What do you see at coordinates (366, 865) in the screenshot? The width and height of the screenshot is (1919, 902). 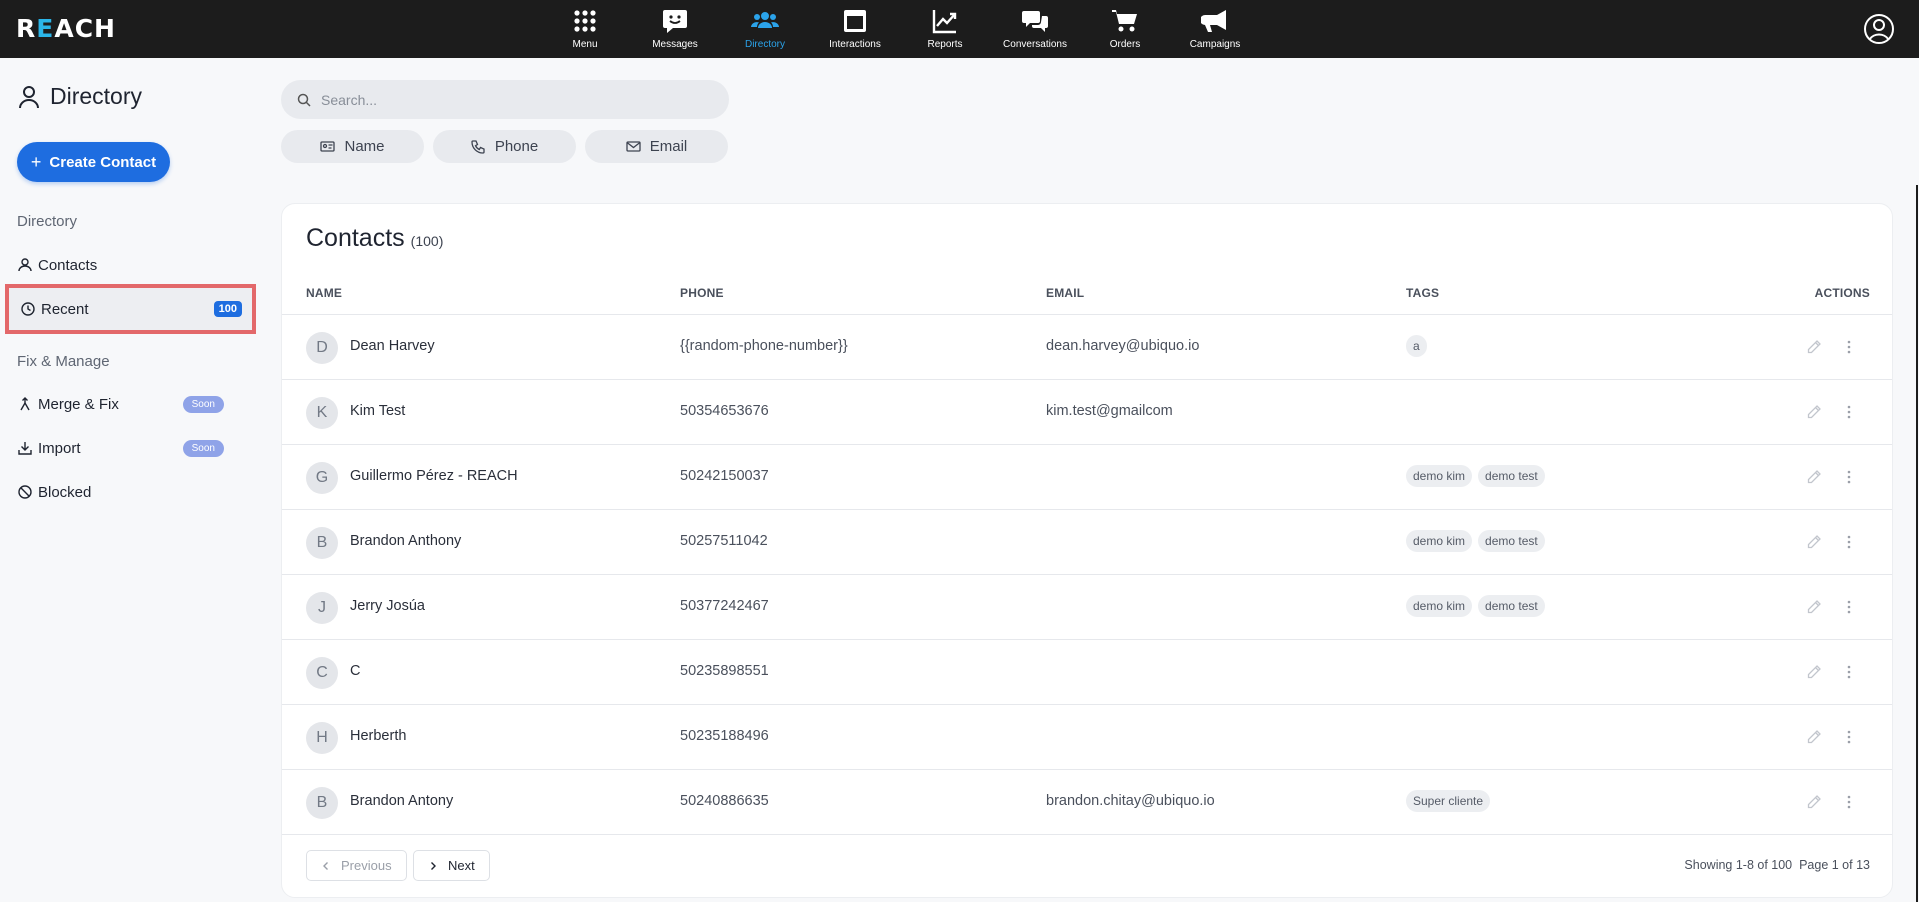 I see `previous-label: Previous` at bounding box center [366, 865].